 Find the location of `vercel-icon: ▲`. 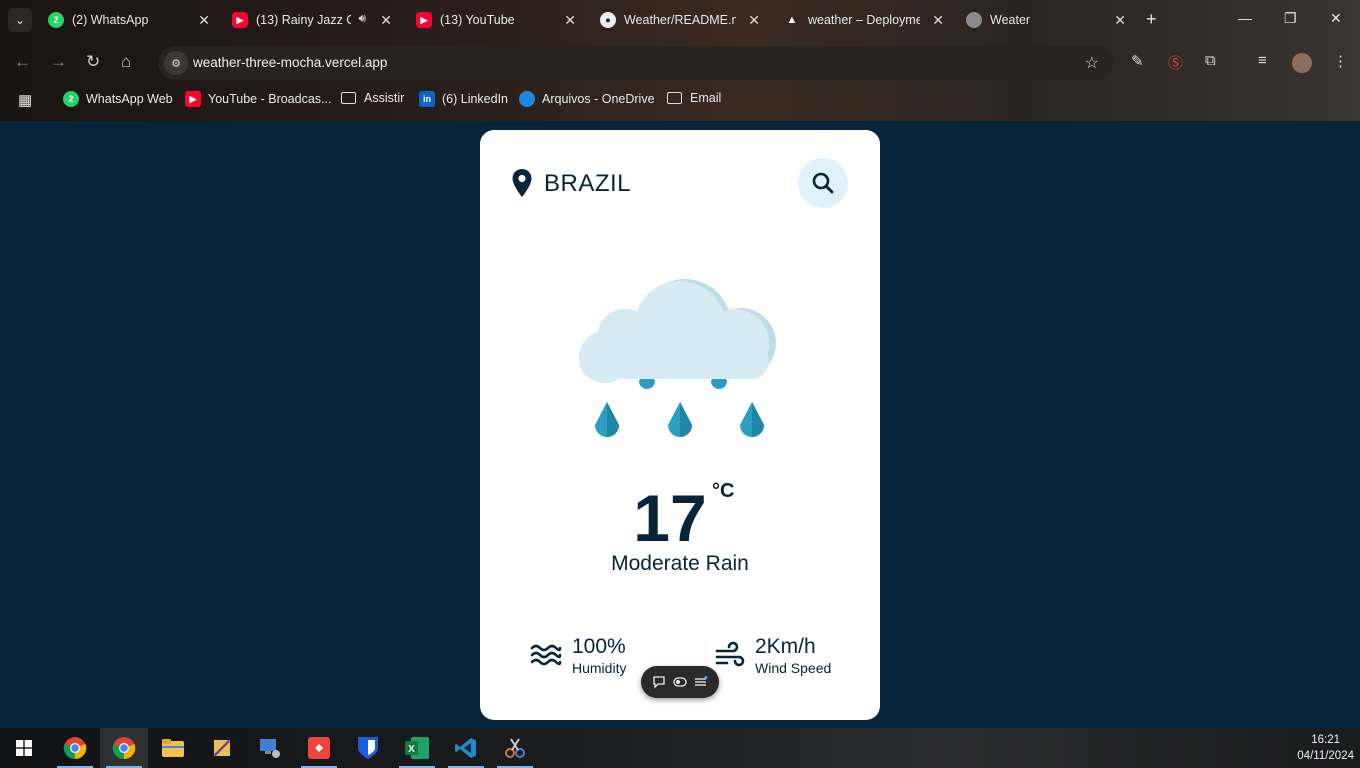

vercel-icon: ▲ is located at coordinates (792, 20).